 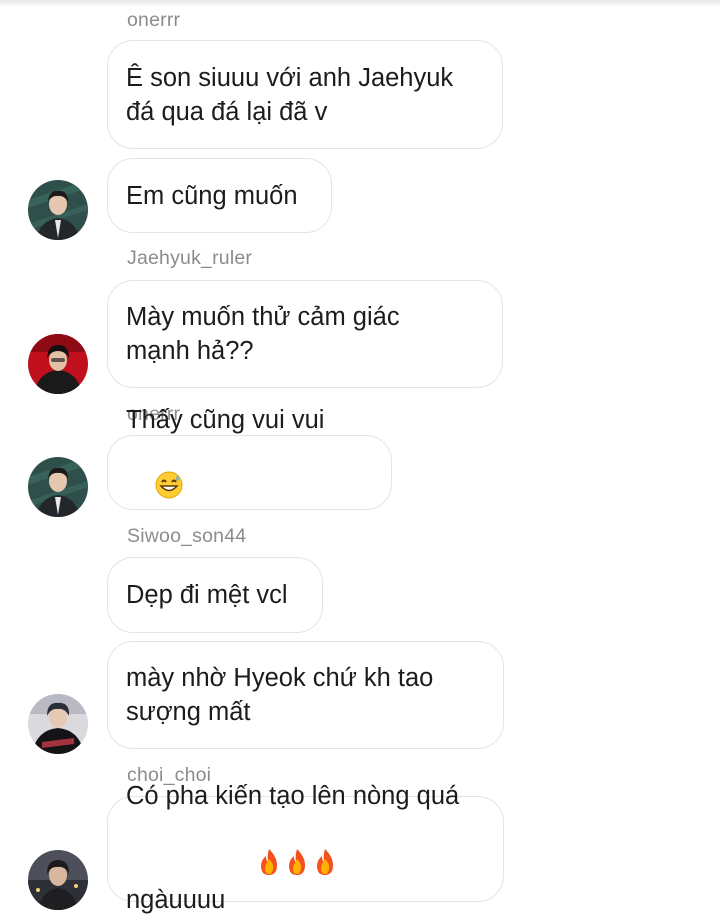 I want to click on message-text: Em cũng muốn, so click(x=212, y=195).